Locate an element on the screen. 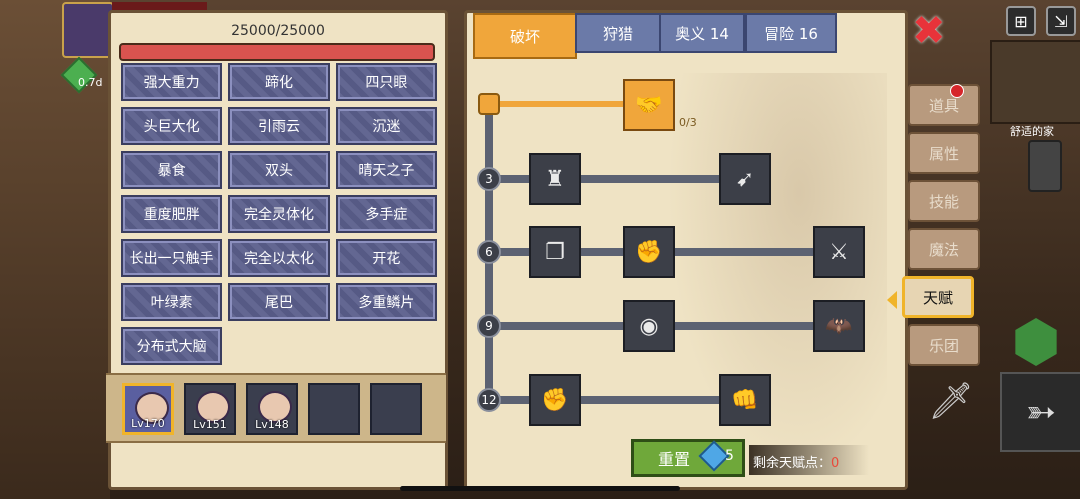 The height and width of the screenshot is (499, 1080). side-item-skills: 技能 is located at coordinates (944, 201).